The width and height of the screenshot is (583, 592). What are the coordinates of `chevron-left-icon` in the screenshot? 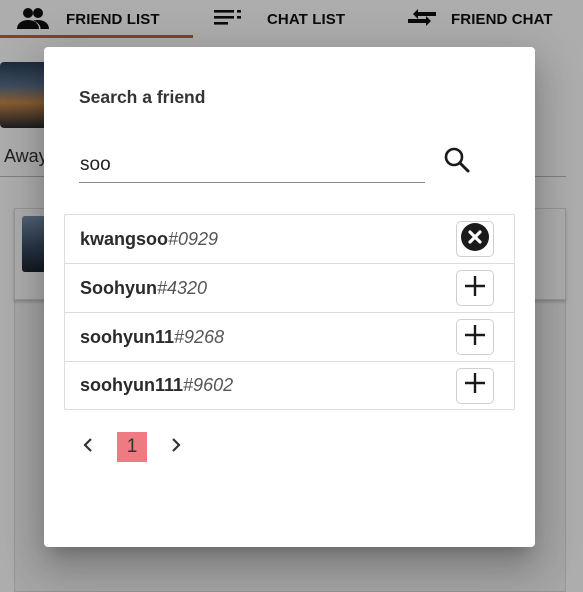 It's located at (88, 447).